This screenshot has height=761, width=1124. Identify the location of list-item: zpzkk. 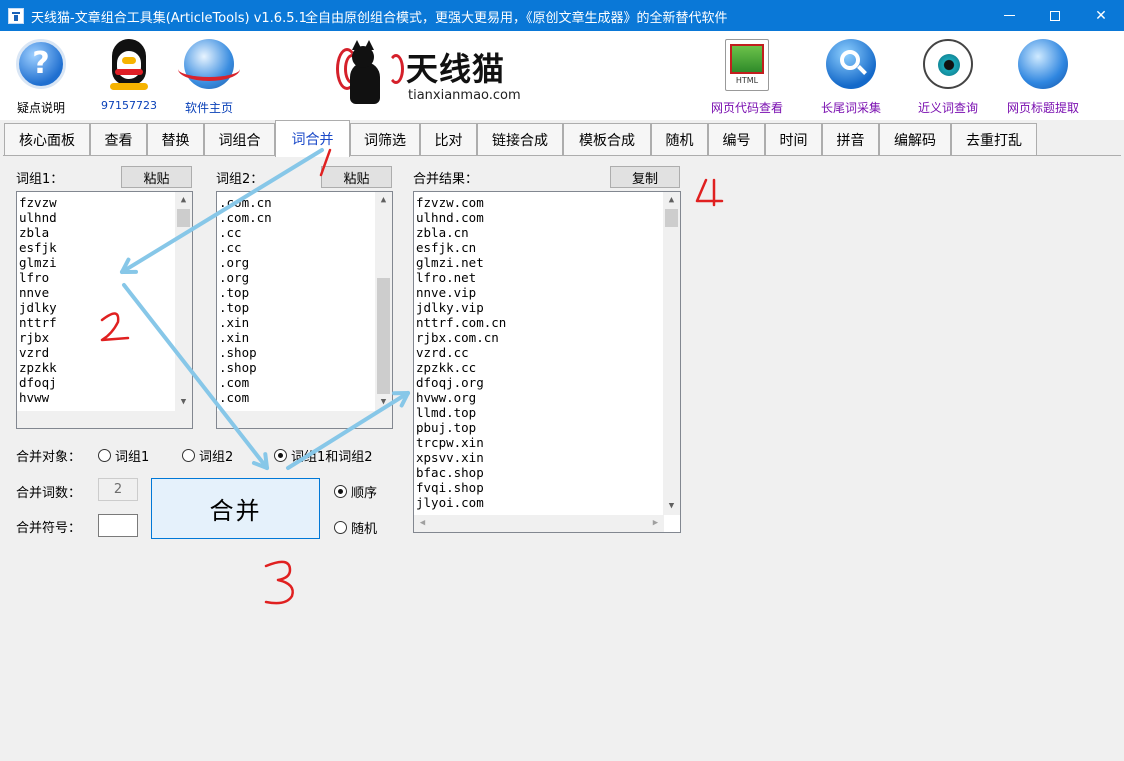
(38, 367).